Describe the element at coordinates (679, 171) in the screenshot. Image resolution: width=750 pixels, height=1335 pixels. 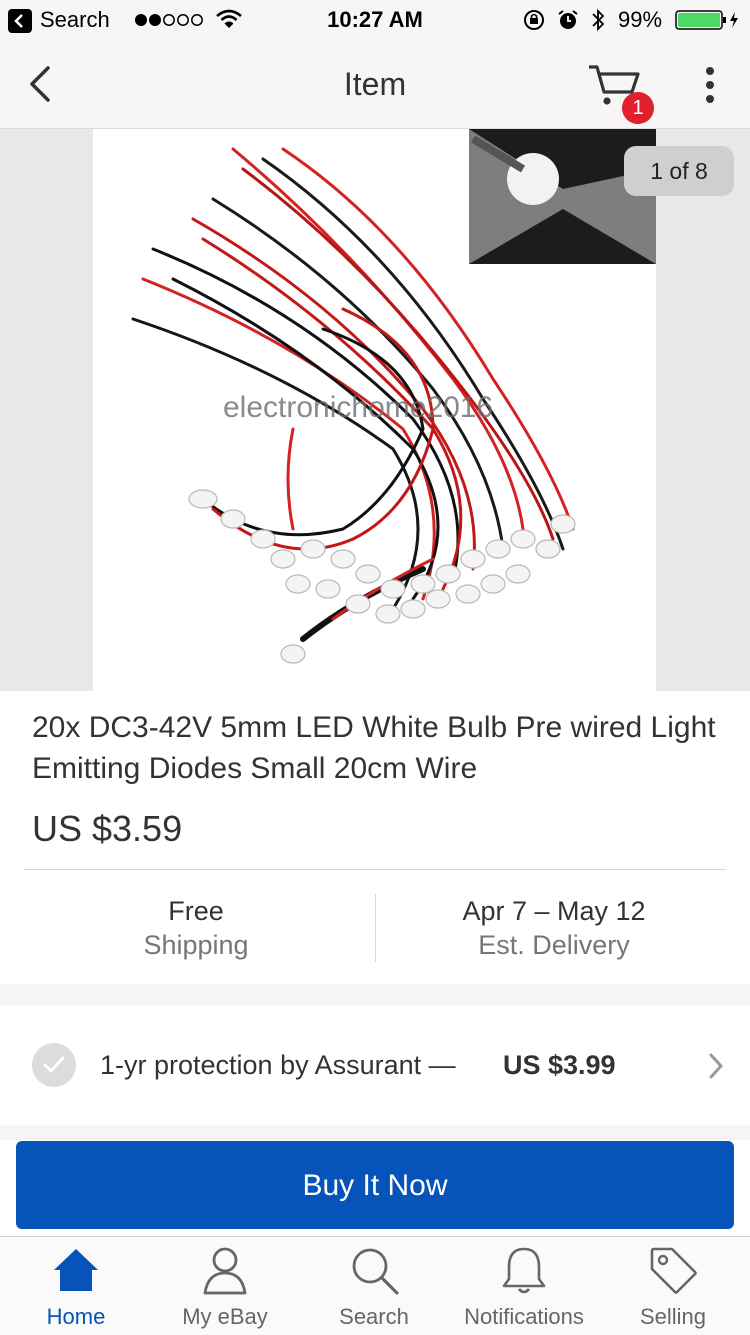
I see `image-counter: 1 of 8` at that location.